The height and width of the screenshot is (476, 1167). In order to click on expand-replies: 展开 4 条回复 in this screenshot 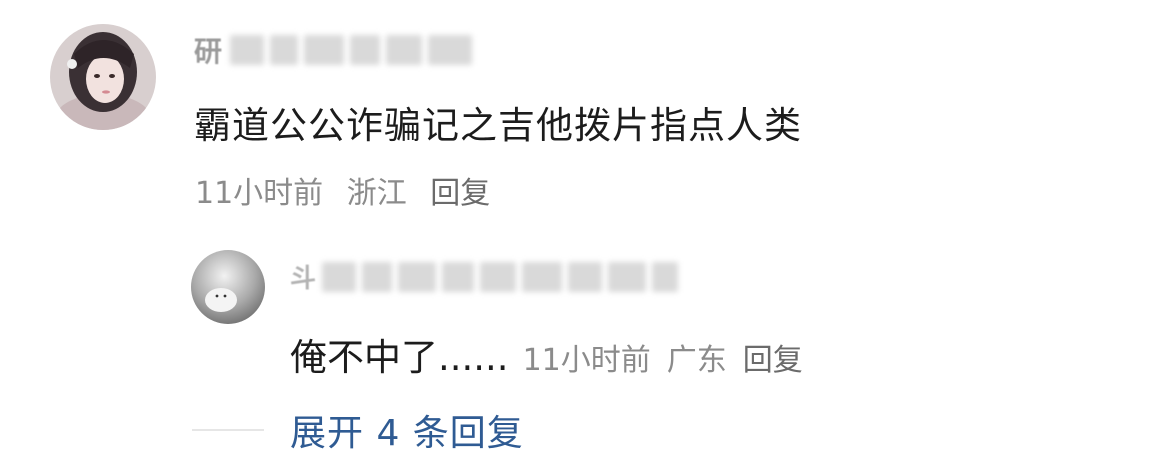, I will do `click(358, 430)`.